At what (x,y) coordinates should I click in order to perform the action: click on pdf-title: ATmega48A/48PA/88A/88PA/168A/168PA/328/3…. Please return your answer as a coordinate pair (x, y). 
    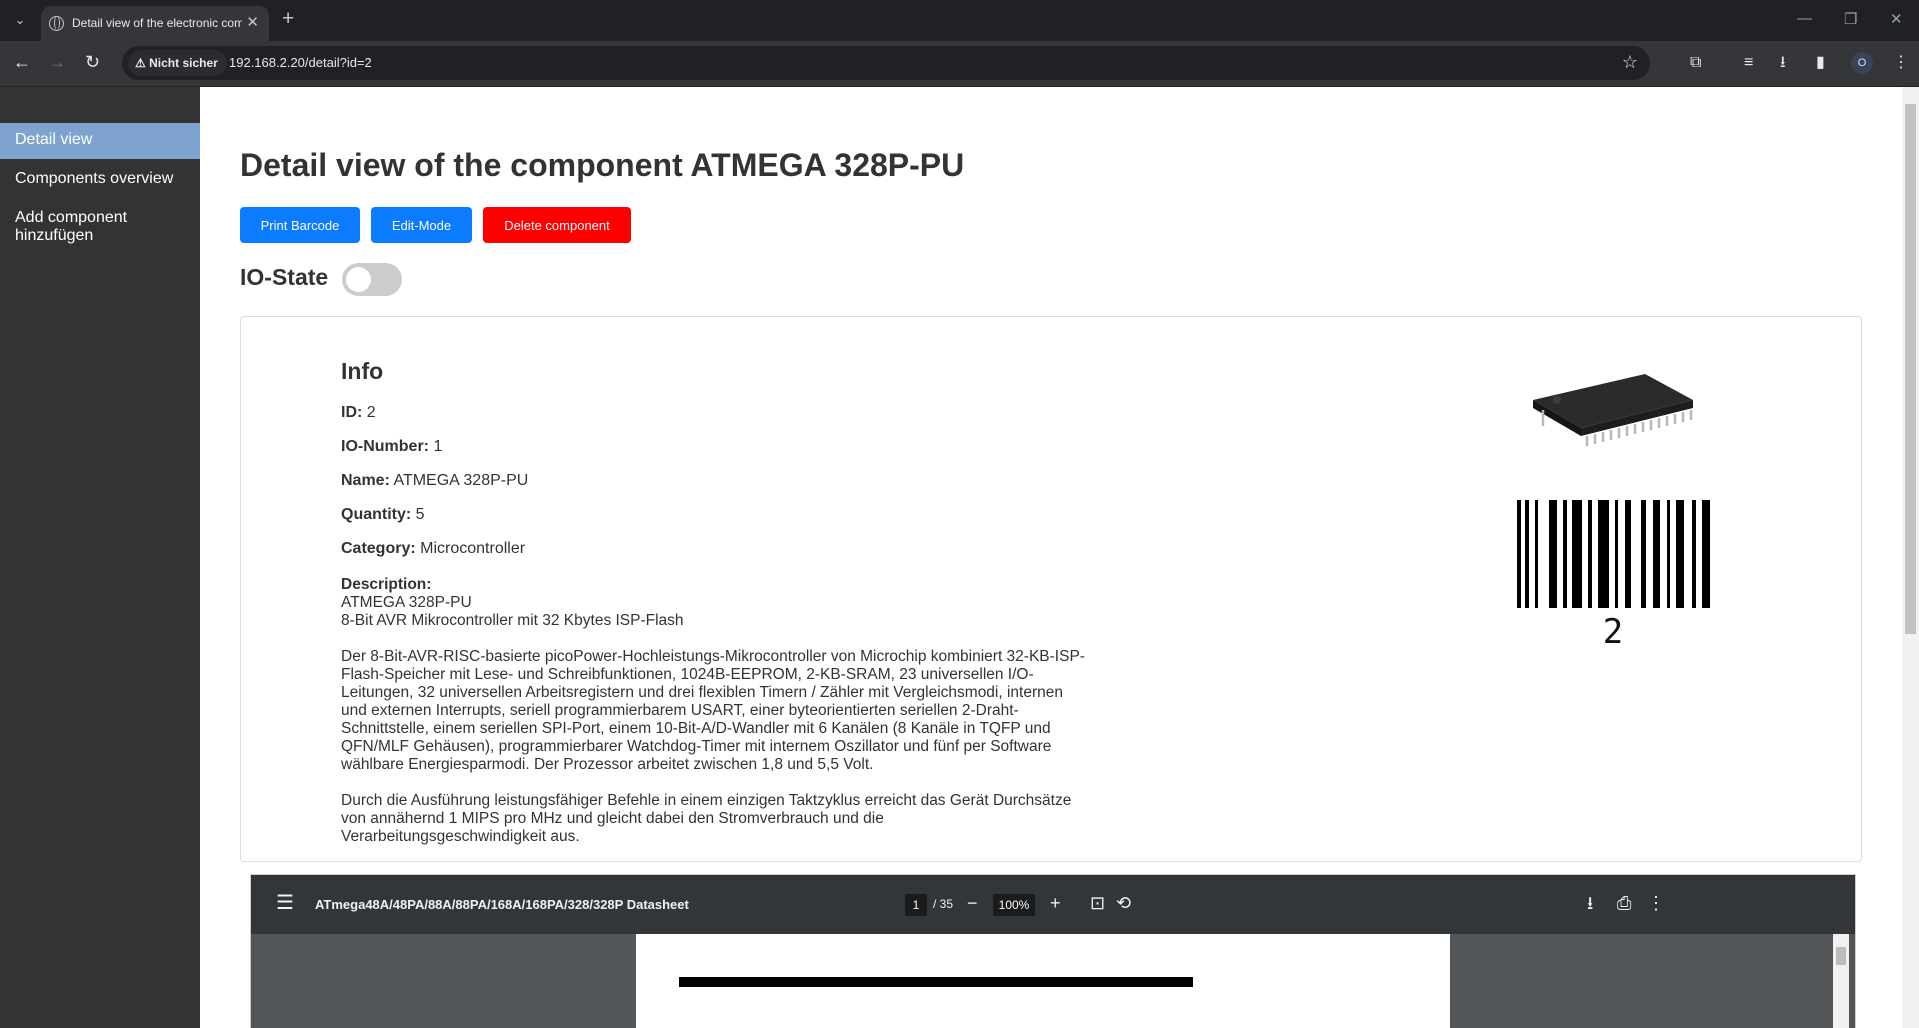
    Looking at the image, I should click on (502, 904).